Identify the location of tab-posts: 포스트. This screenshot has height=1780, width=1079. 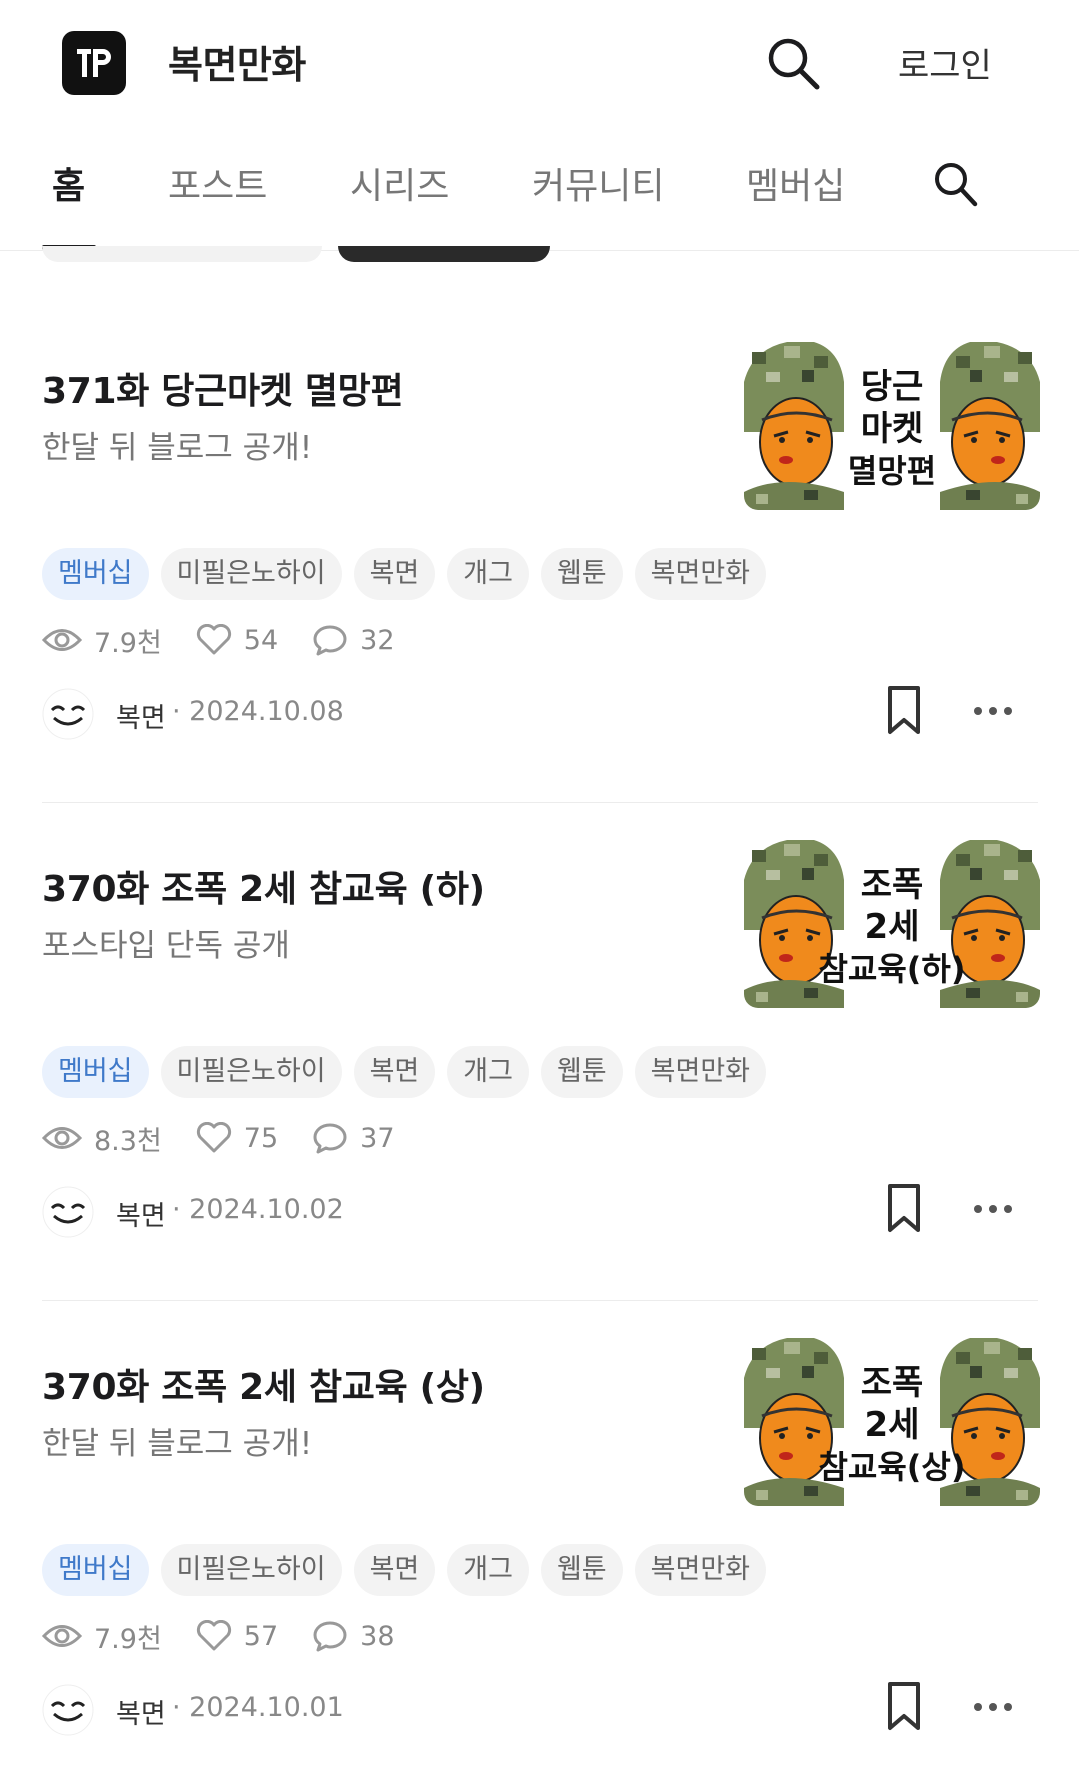
(217, 183).